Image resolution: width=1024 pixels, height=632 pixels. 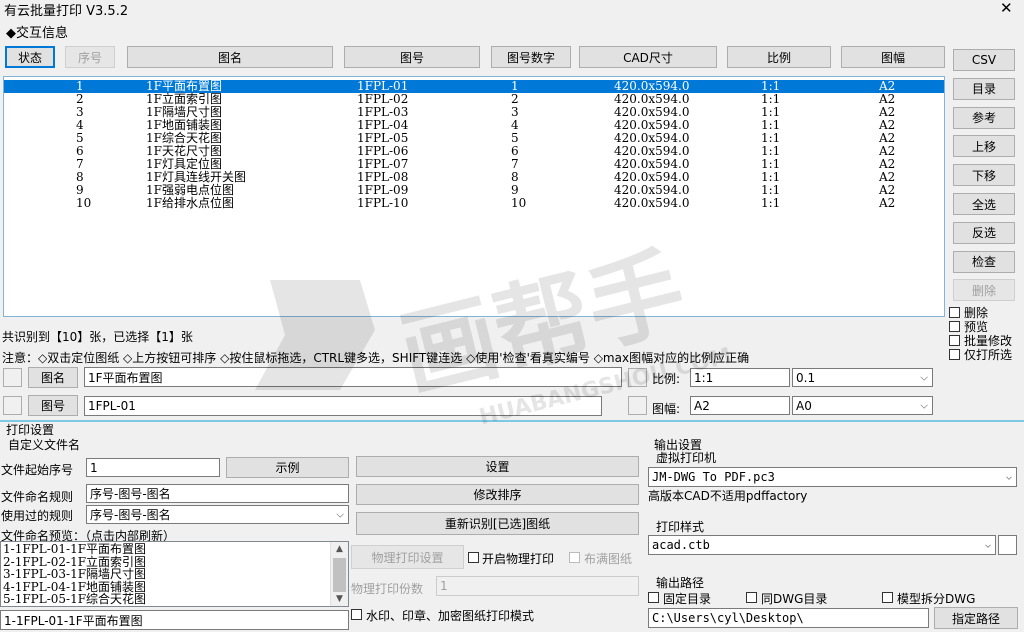 What do you see at coordinates (862, 377) in the screenshot?
I see `scale-select: 0.1 ⌵` at bounding box center [862, 377].